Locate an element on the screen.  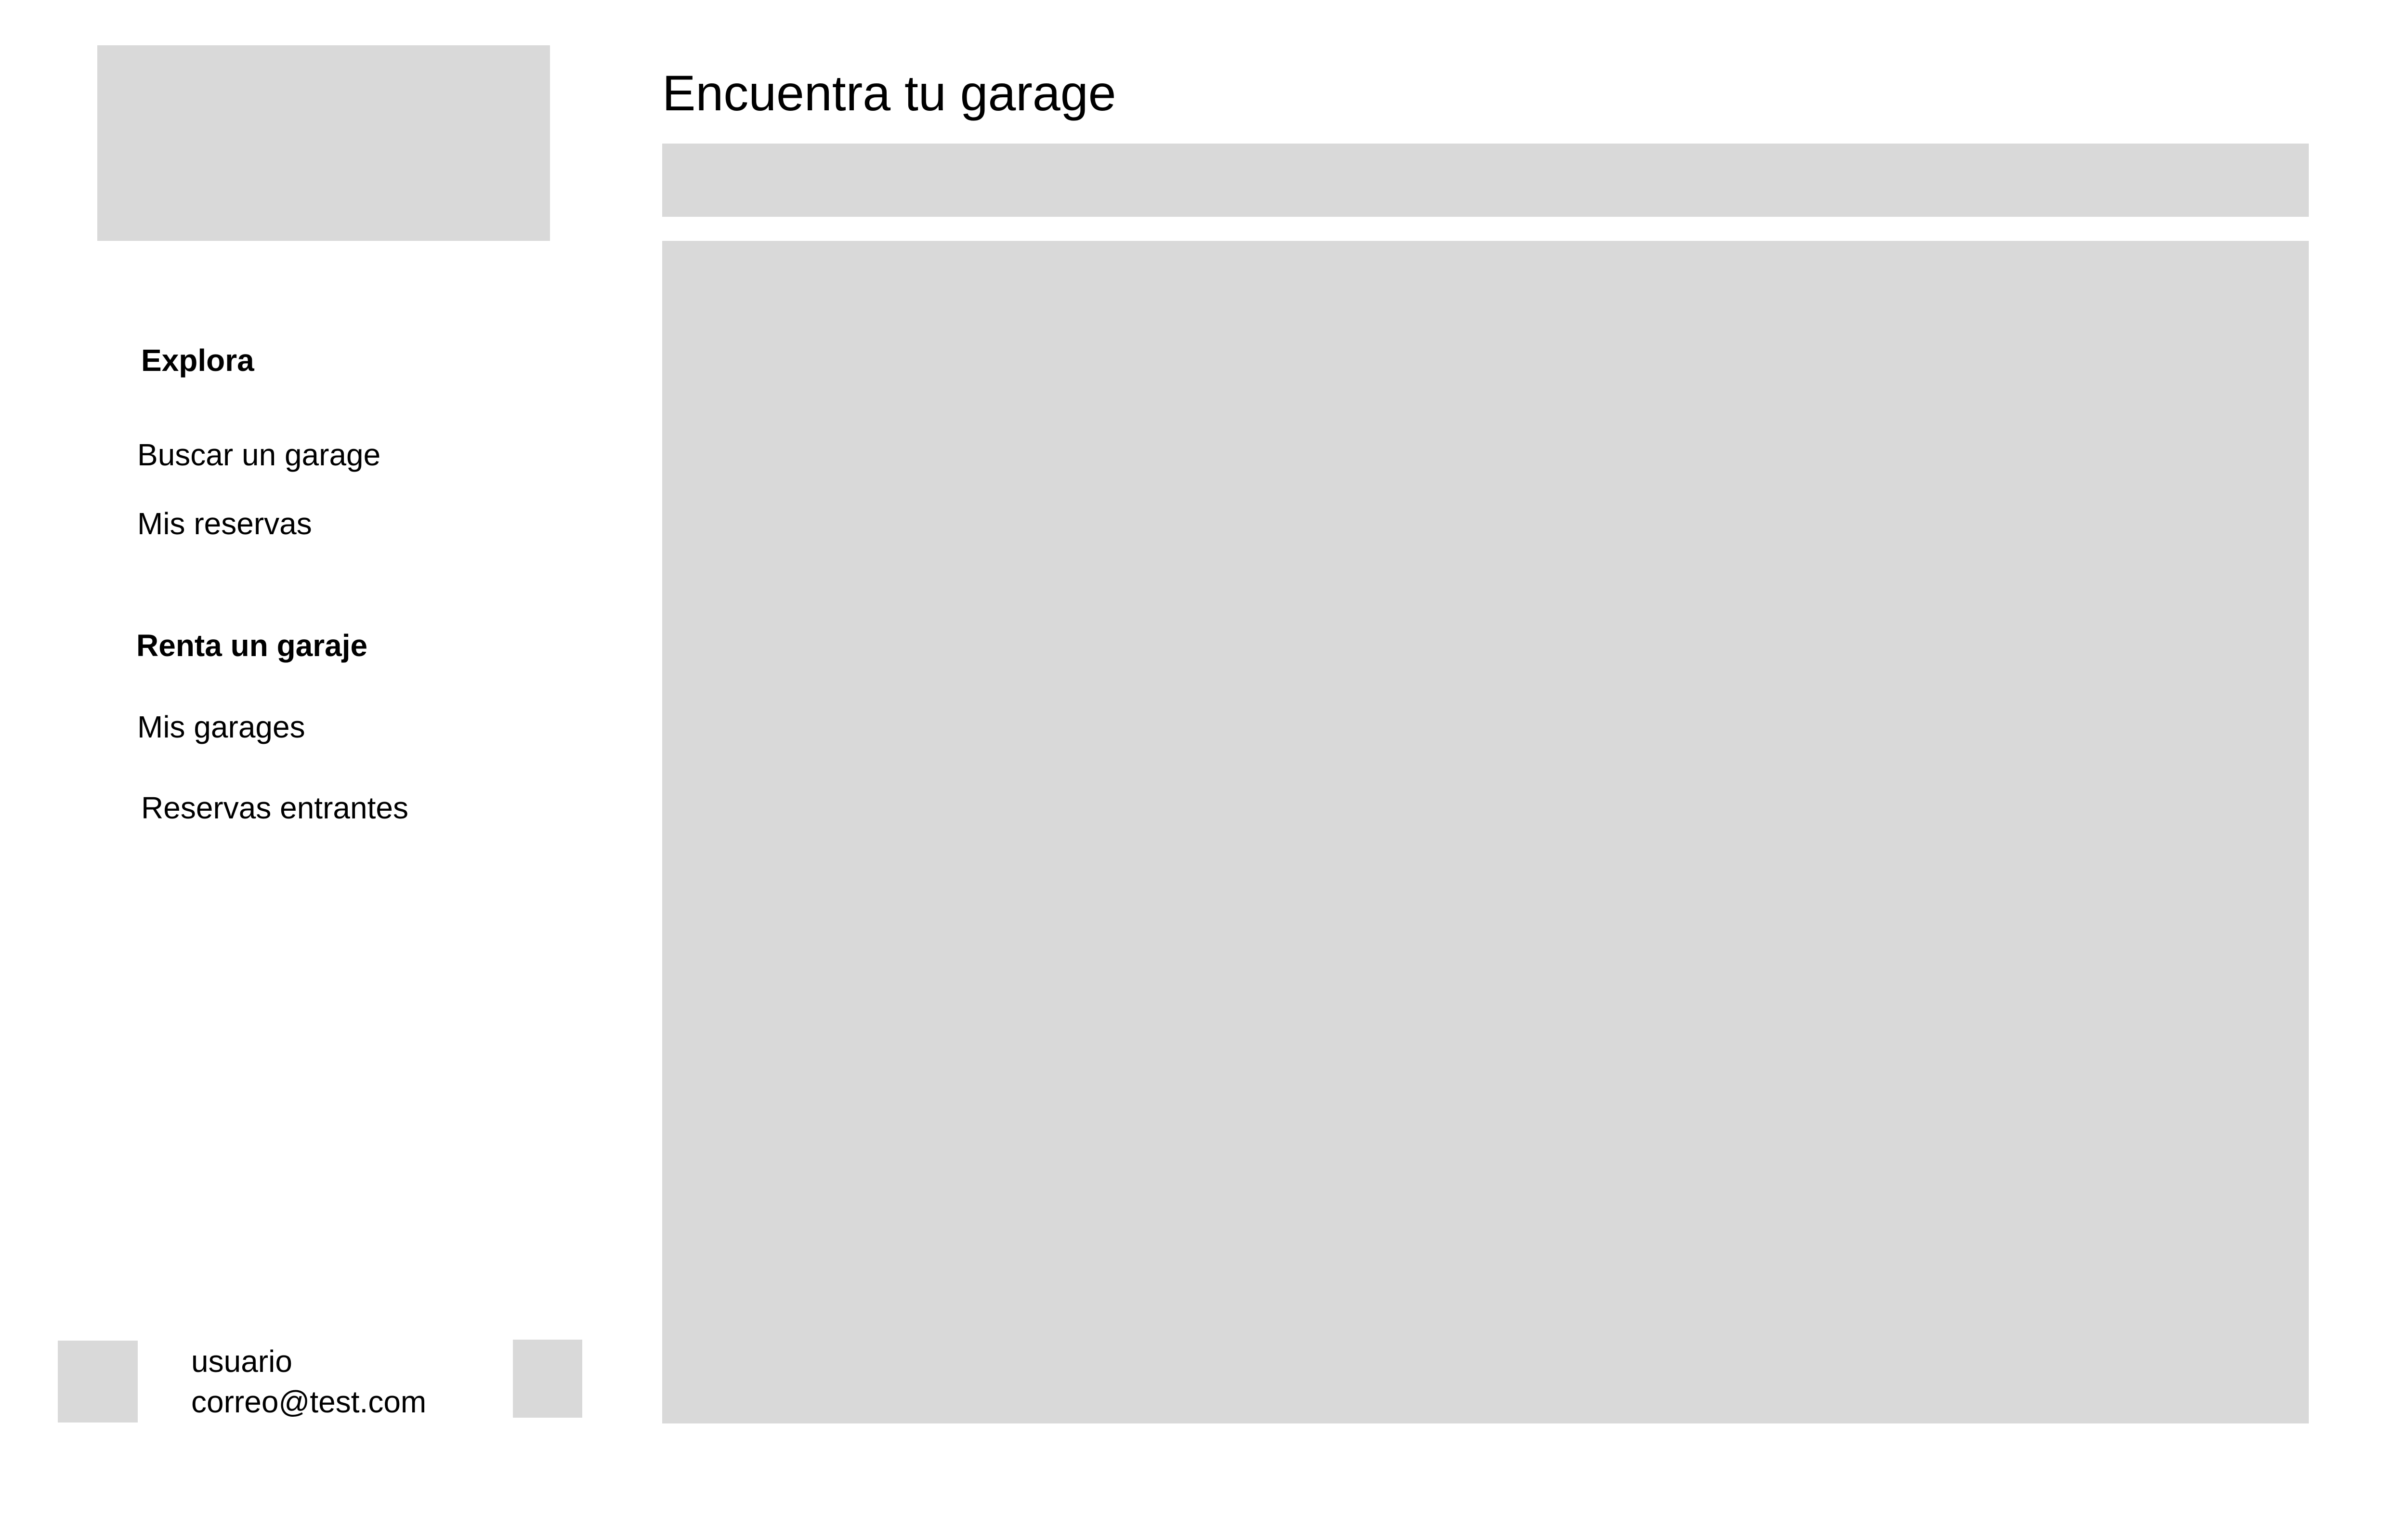
section-heading-explora: Explora is located at coordinates (197, 360).